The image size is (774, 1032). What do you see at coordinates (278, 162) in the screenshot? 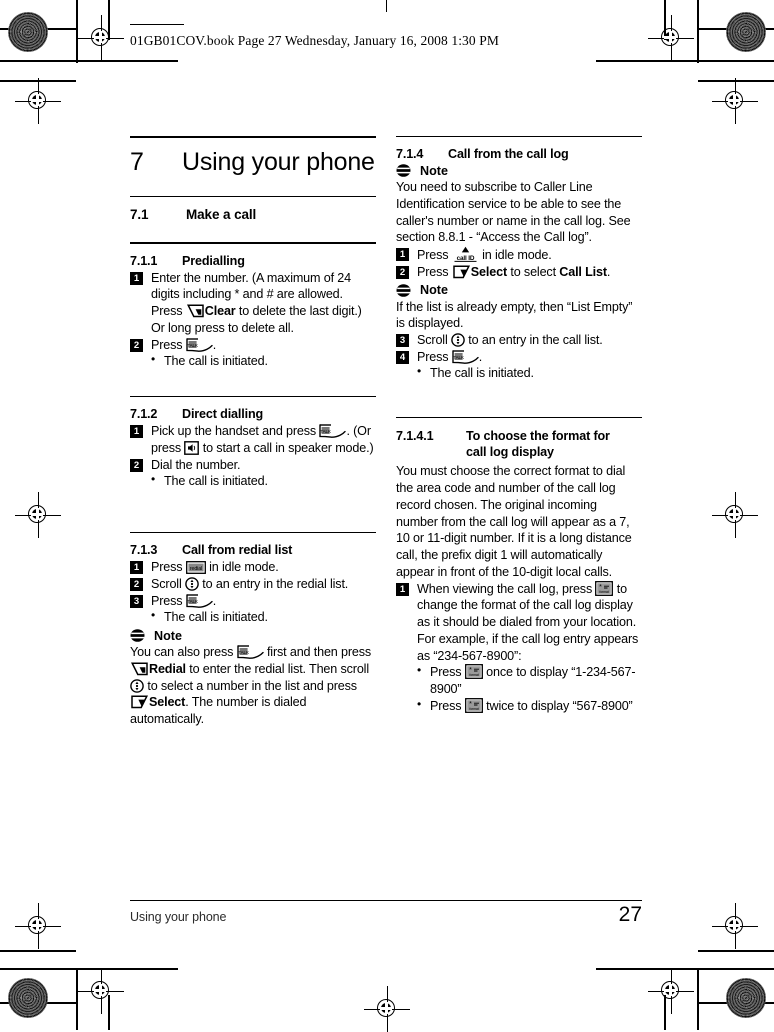
I see `chapter-title: Using your phone` at bounding box center [278, 162].